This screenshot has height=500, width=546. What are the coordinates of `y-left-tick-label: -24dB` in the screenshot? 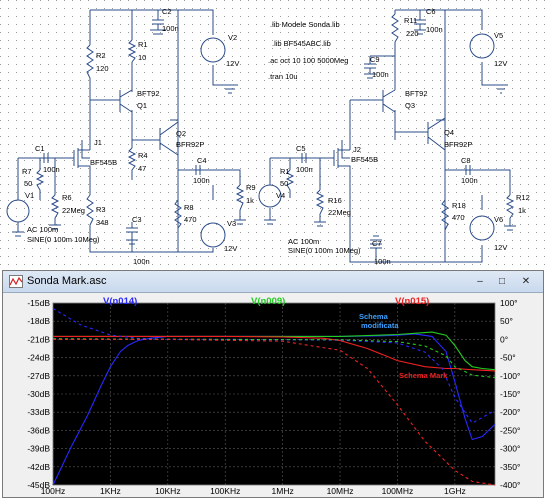 It's located at (38, 358).